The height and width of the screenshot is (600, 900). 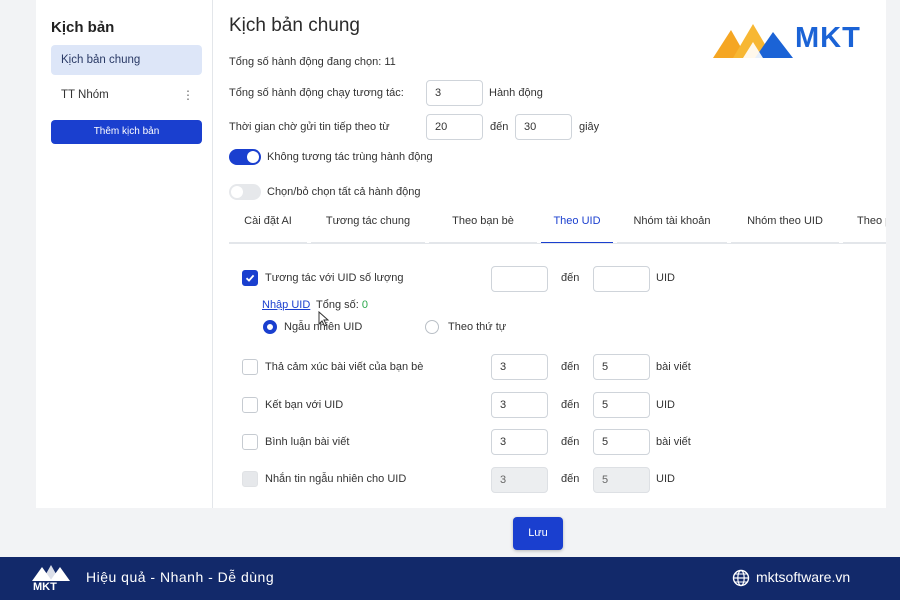 I want to click on total-selected-text: Tổng số hành động đang chọn: 11, so click(x=312, y=62).